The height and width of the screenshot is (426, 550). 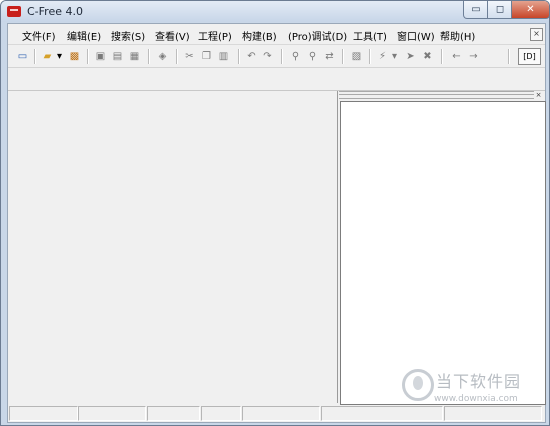 I want to click on minimize-icon: ▭, so click(x=476, y=9).